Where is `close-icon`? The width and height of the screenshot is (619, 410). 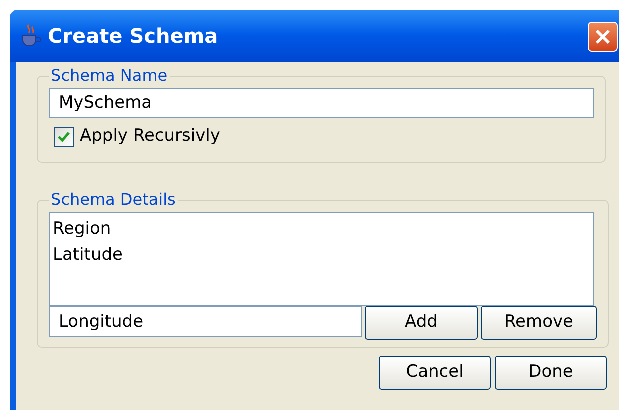 close-icon is located at coordinates (603, 37).